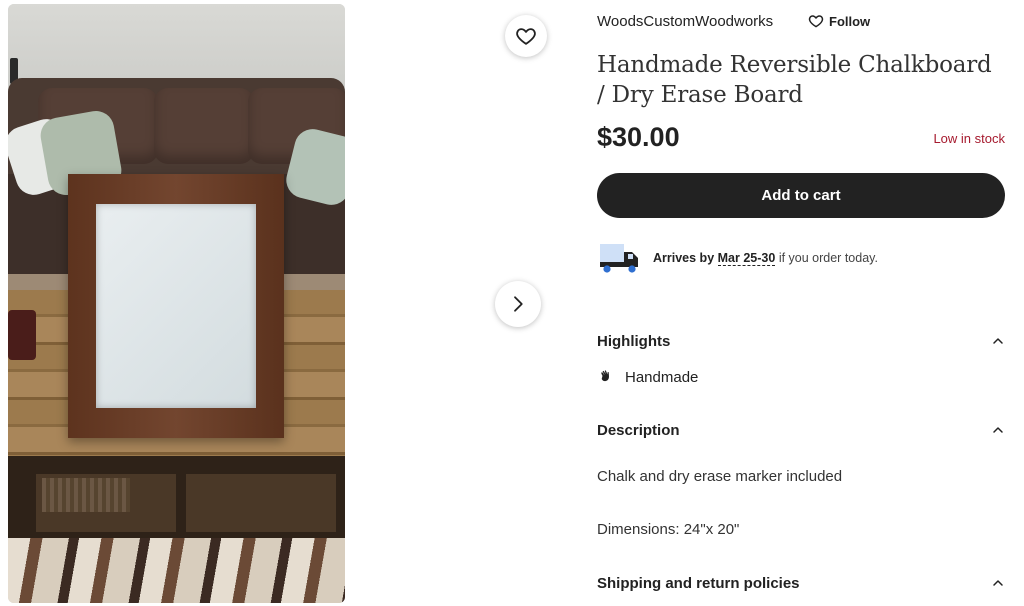 This screenshot has width=1024, height=606. Describe the element at coordinates (204, 126) in the screenshot. I see `photo-cushion` at that location.